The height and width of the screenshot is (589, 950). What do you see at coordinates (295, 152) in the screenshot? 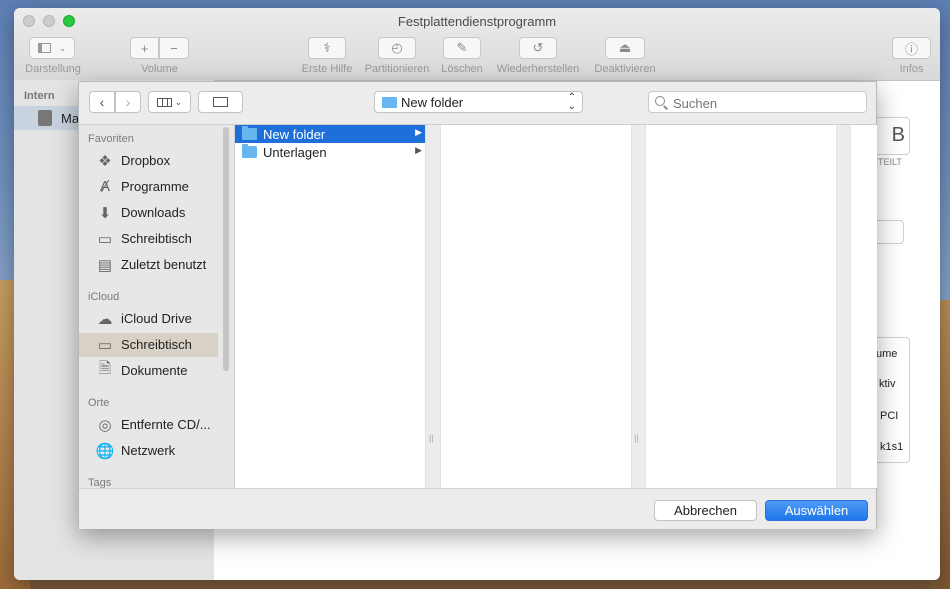
I see `list-item-label: Unterlagen` at bounding box center [295, 152].